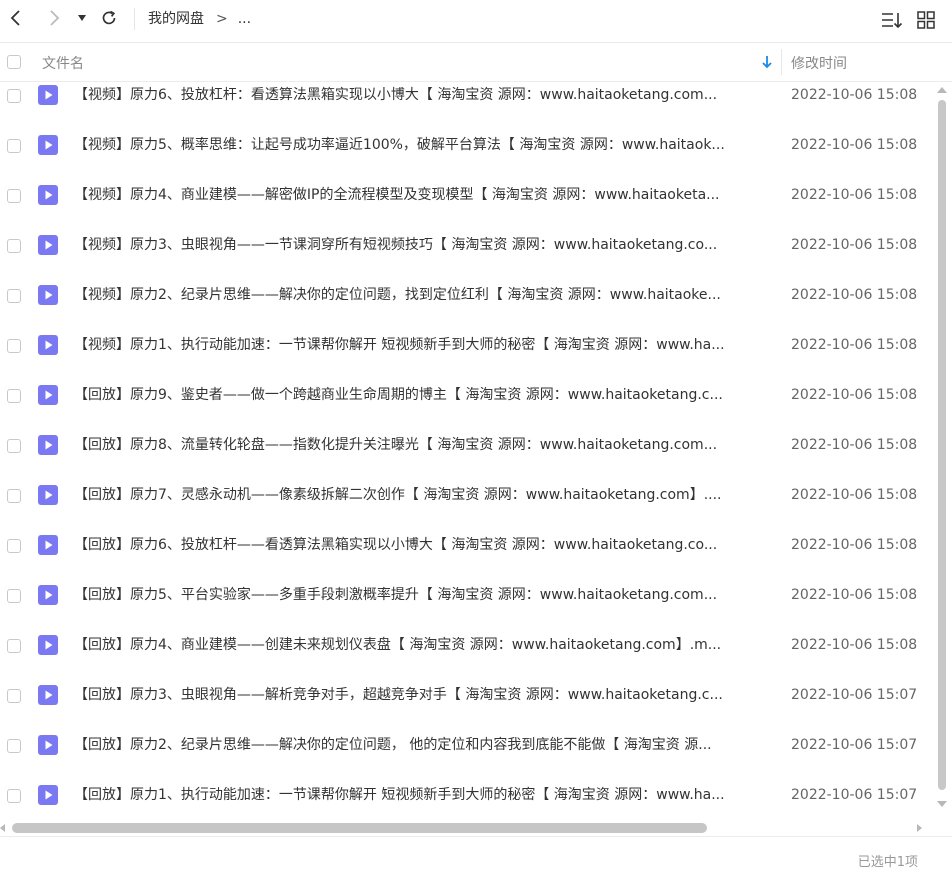 This screenshot has width=952, height=876. Describe the element at coordinates (134, 19) in the screenshot. I see `toolbar-divider` at that location.